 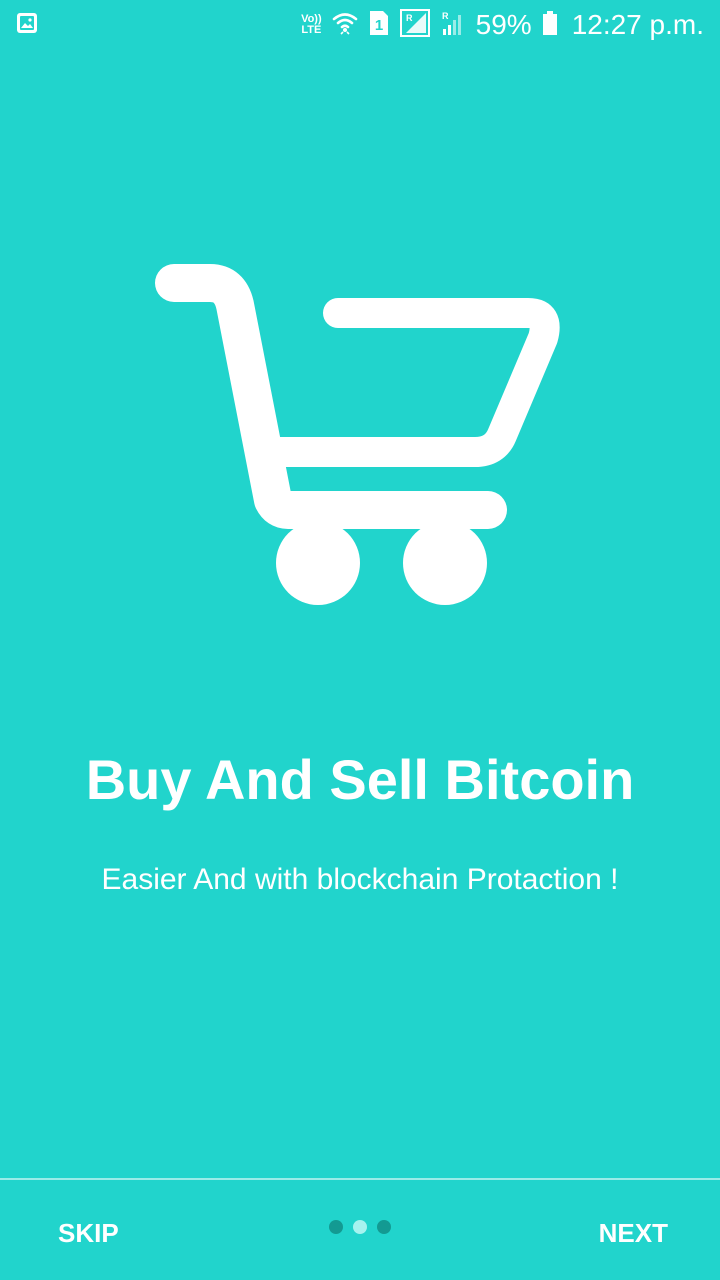 I want to click on sim-1-icon: 1, so click(x=379, y=25).